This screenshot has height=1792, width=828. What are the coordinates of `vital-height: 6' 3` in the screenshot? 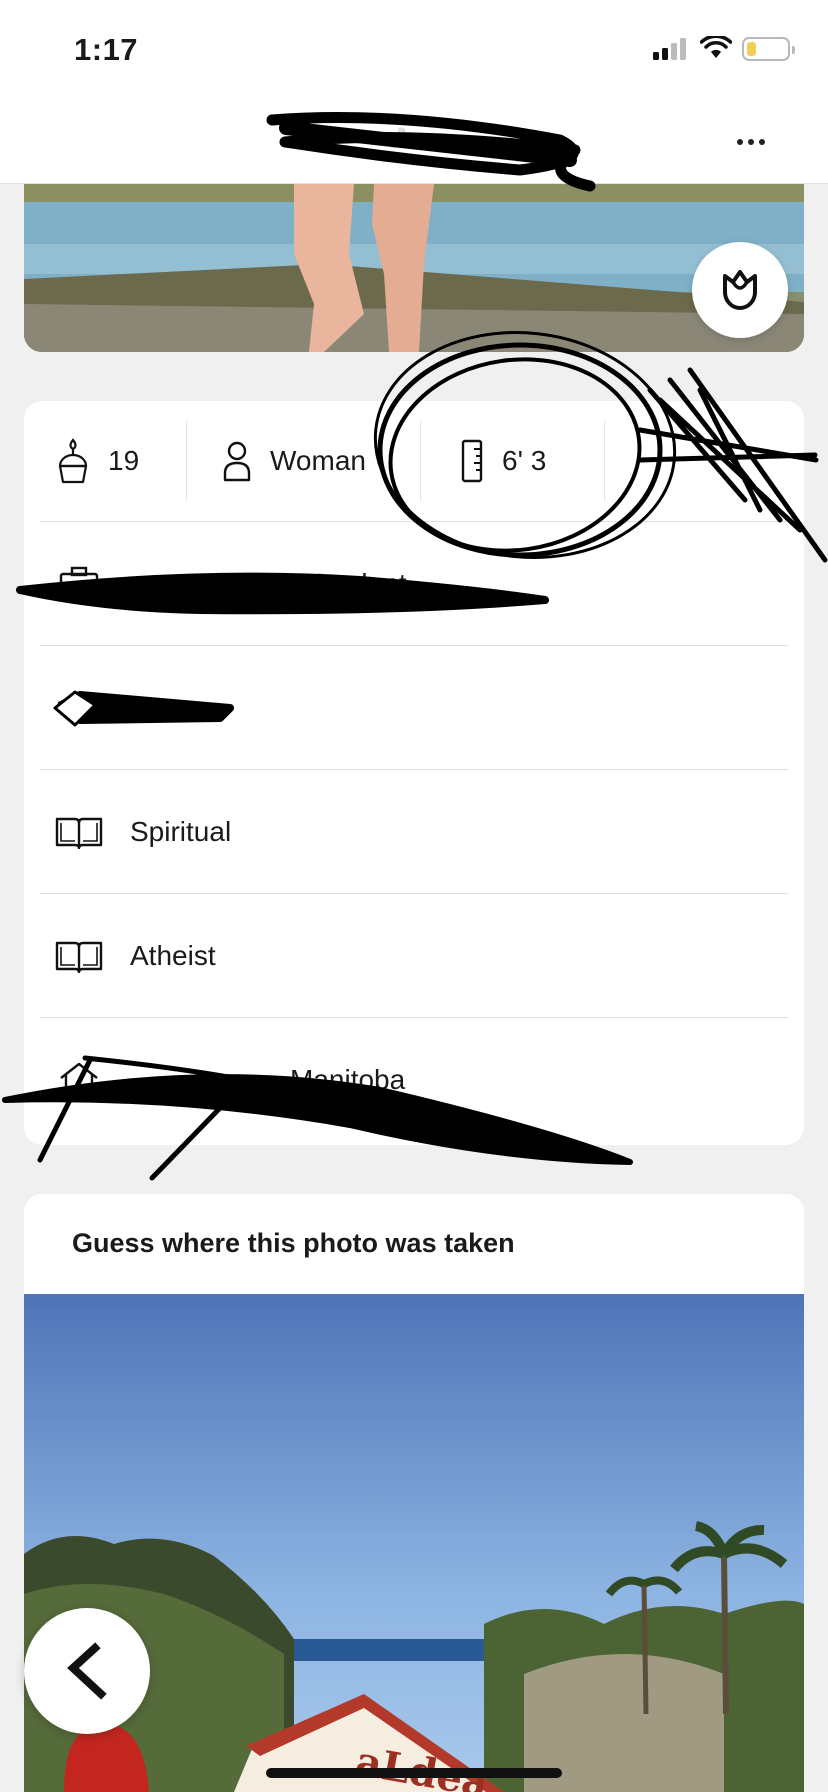 It's located at (503, 461).